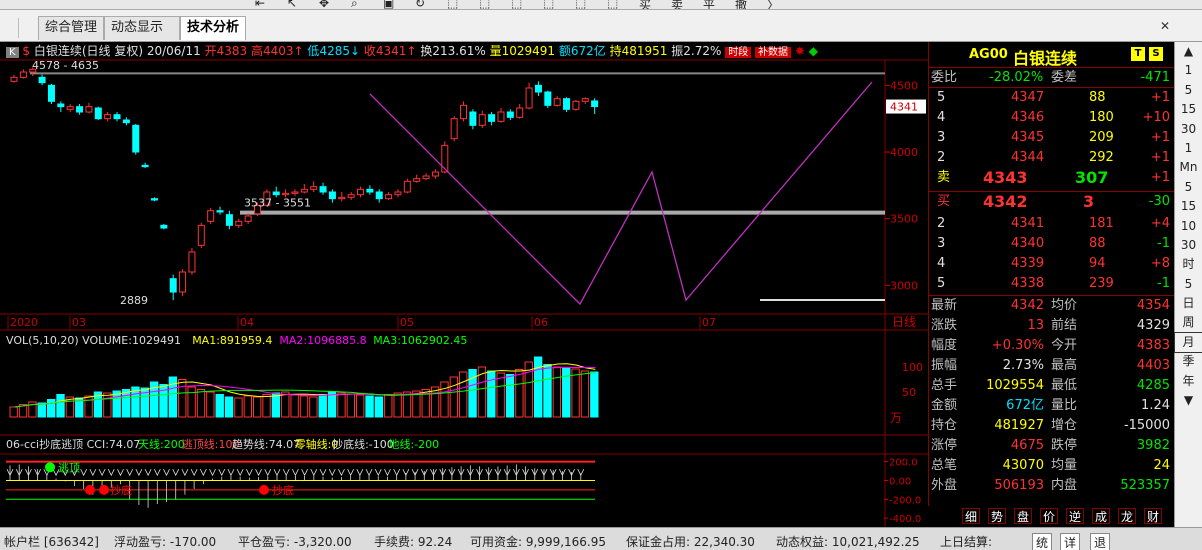 Image resolution: width=1202 pixels, height=550 pixels. What do you see at coordinates (1188, 361) in the screenshot?
I see `period-button-16: 季` at bounding box center [1188, 361].